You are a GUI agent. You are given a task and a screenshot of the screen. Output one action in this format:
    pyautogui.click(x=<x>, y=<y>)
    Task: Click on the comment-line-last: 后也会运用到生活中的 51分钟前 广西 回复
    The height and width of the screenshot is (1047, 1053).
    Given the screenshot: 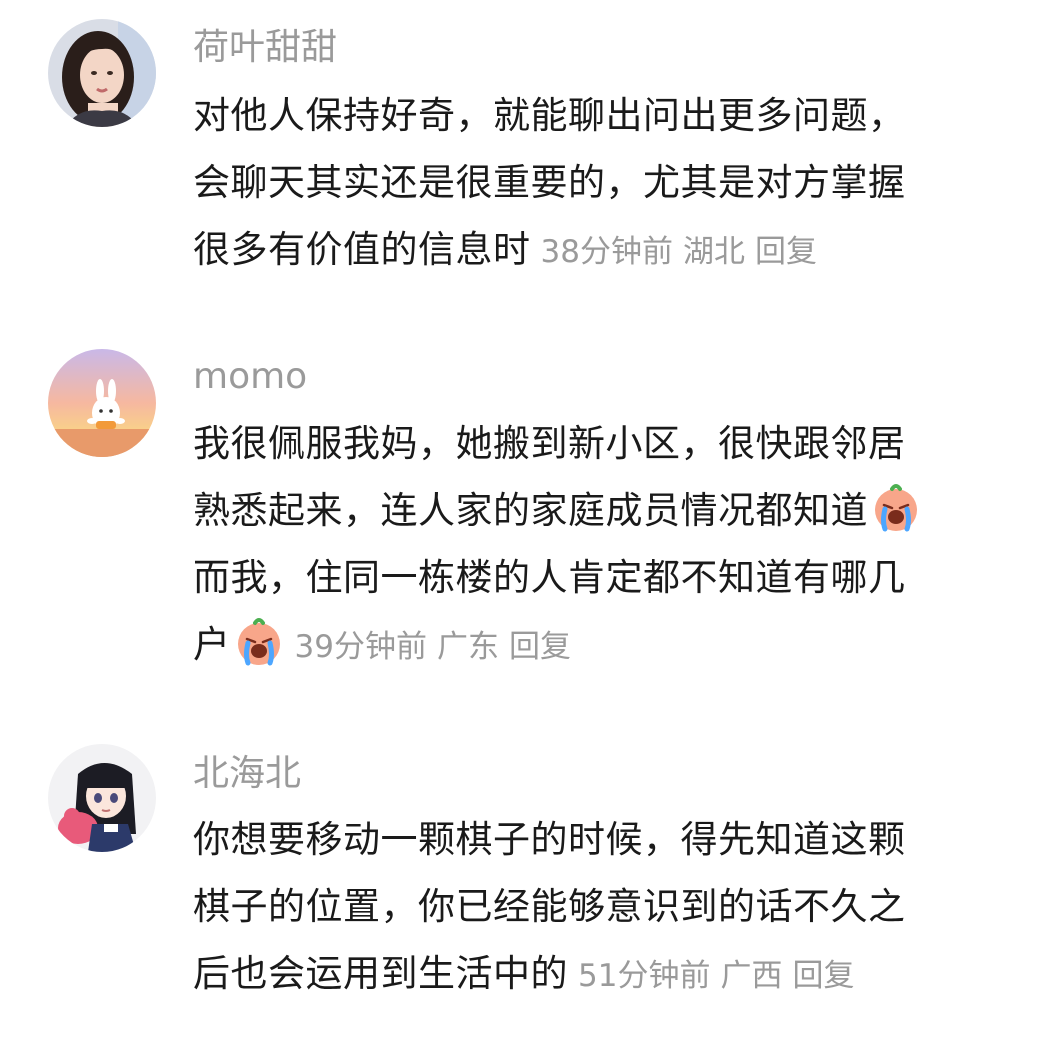 What is the action you would take?
    pyautogui.click(x=603, y=975)
    